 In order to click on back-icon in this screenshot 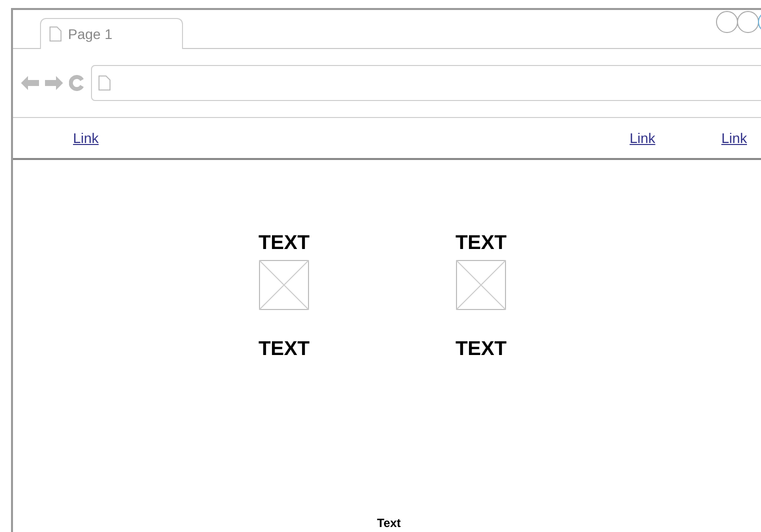, I will do `click(30, 83)`.